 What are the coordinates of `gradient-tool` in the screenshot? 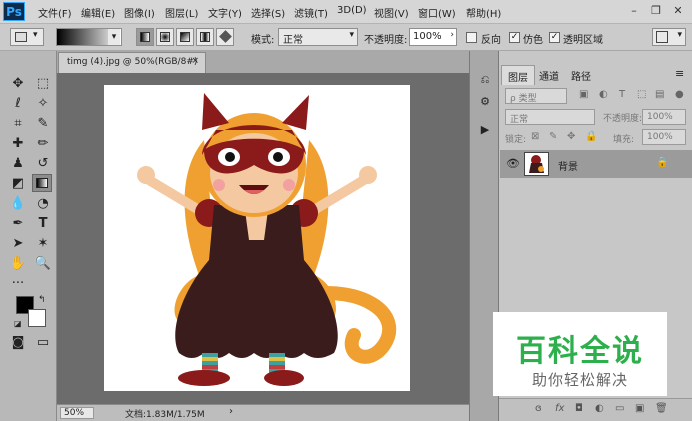 It's located at (42, 183).